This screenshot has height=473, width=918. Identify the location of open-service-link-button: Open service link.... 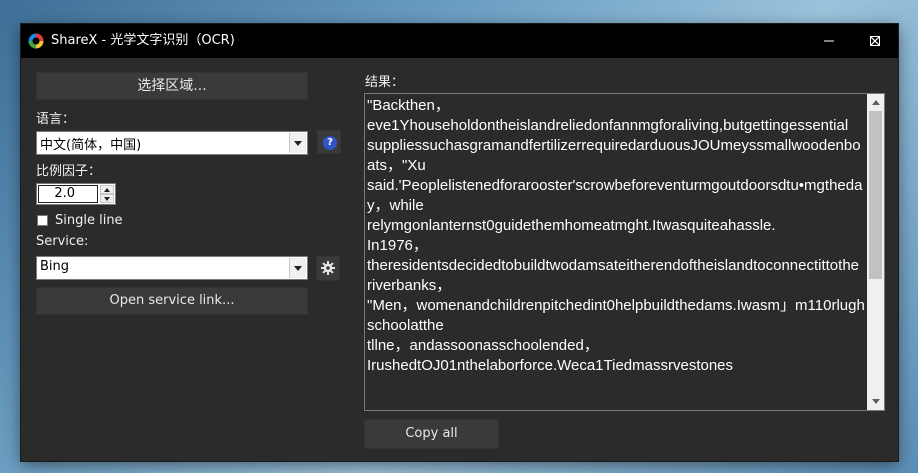
(172, 301).